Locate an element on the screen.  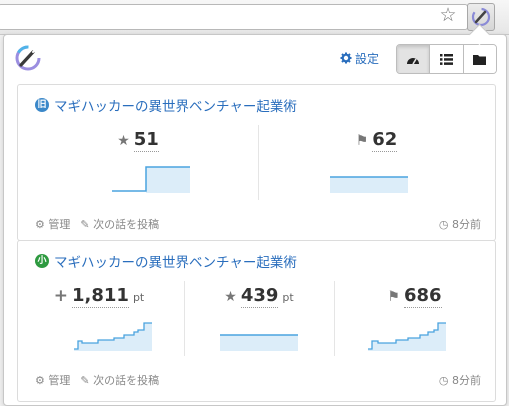
folder-view-button is located at coordinates (479, 59).